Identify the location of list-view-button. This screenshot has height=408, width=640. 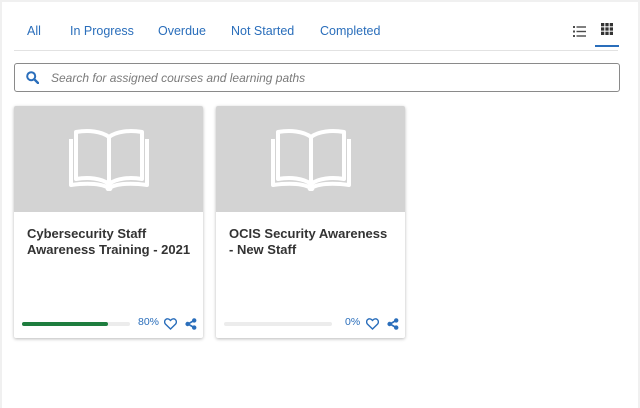
(579, 31).